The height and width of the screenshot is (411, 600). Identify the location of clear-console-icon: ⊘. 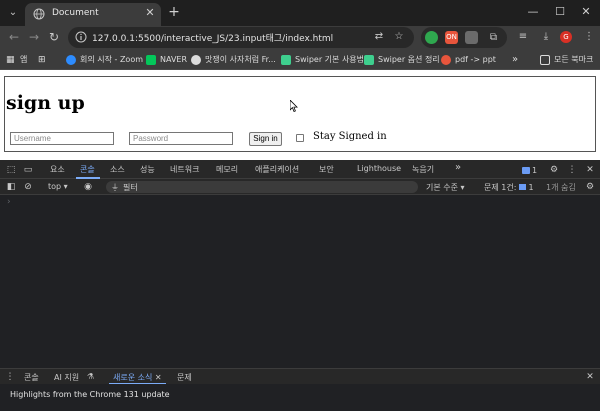
(28, 187).